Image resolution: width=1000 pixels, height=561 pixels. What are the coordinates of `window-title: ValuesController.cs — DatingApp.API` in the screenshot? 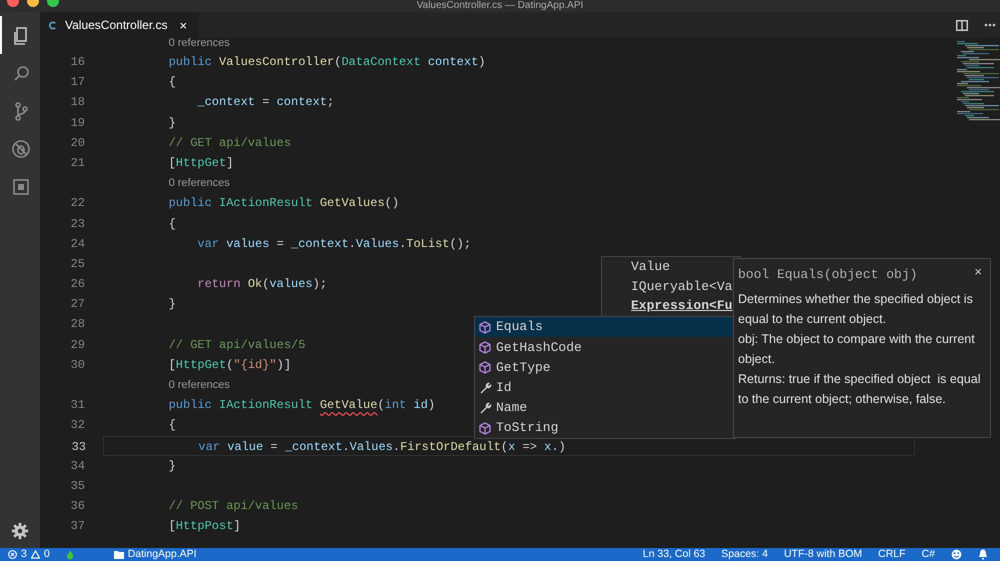 It's located at (500, 6).